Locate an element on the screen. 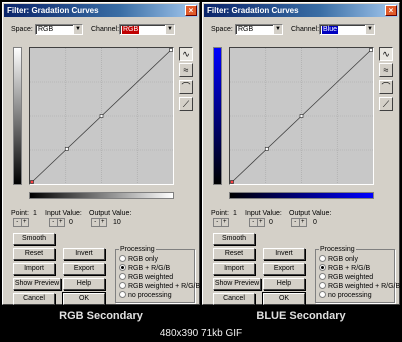  image-info: 480x390 71kb GIF is located at coordinates (201, 334).